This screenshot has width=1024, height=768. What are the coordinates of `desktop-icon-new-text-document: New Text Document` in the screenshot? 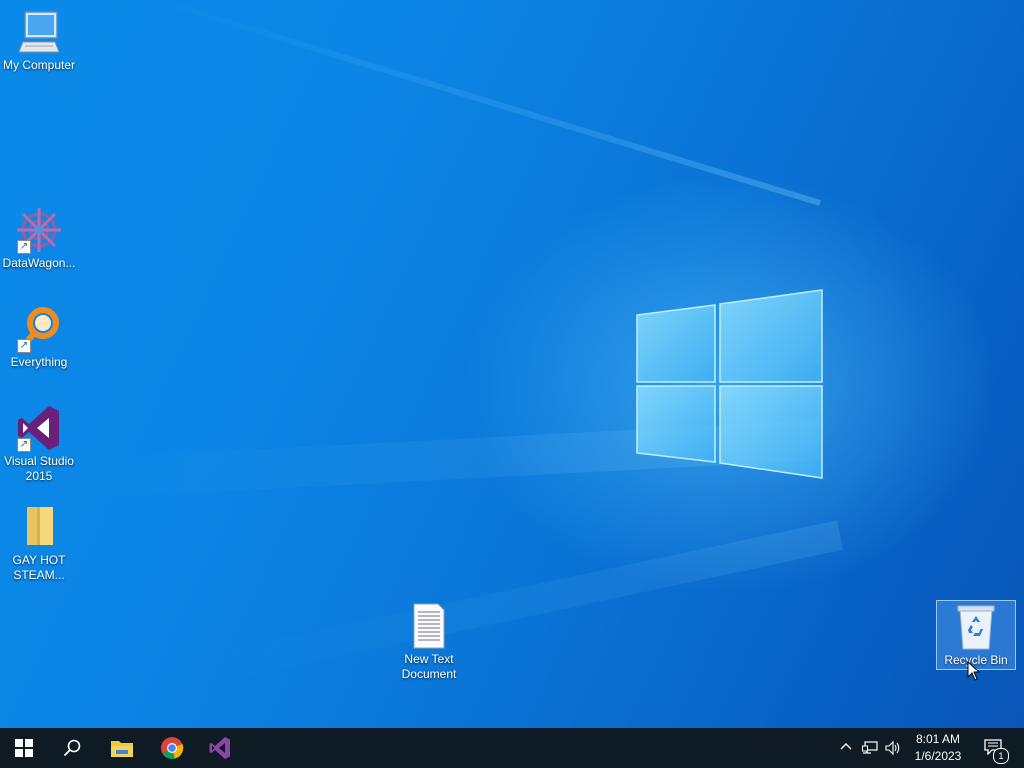 It's located at (429, 642).